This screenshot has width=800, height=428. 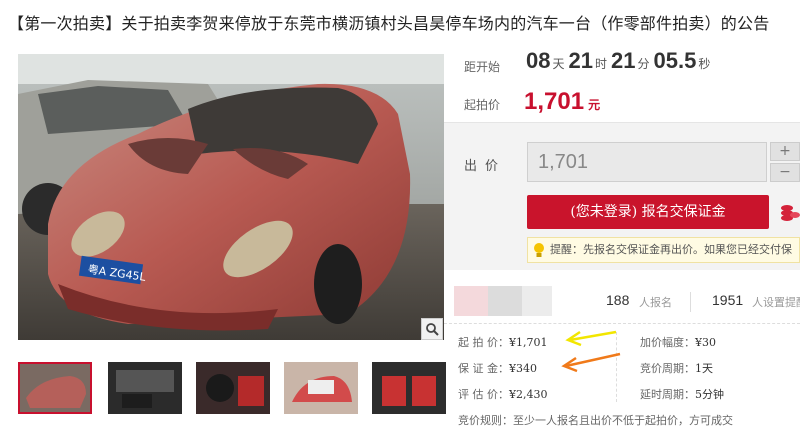 I want to click on countdown-hours: 21, so click(x=580, y=60).